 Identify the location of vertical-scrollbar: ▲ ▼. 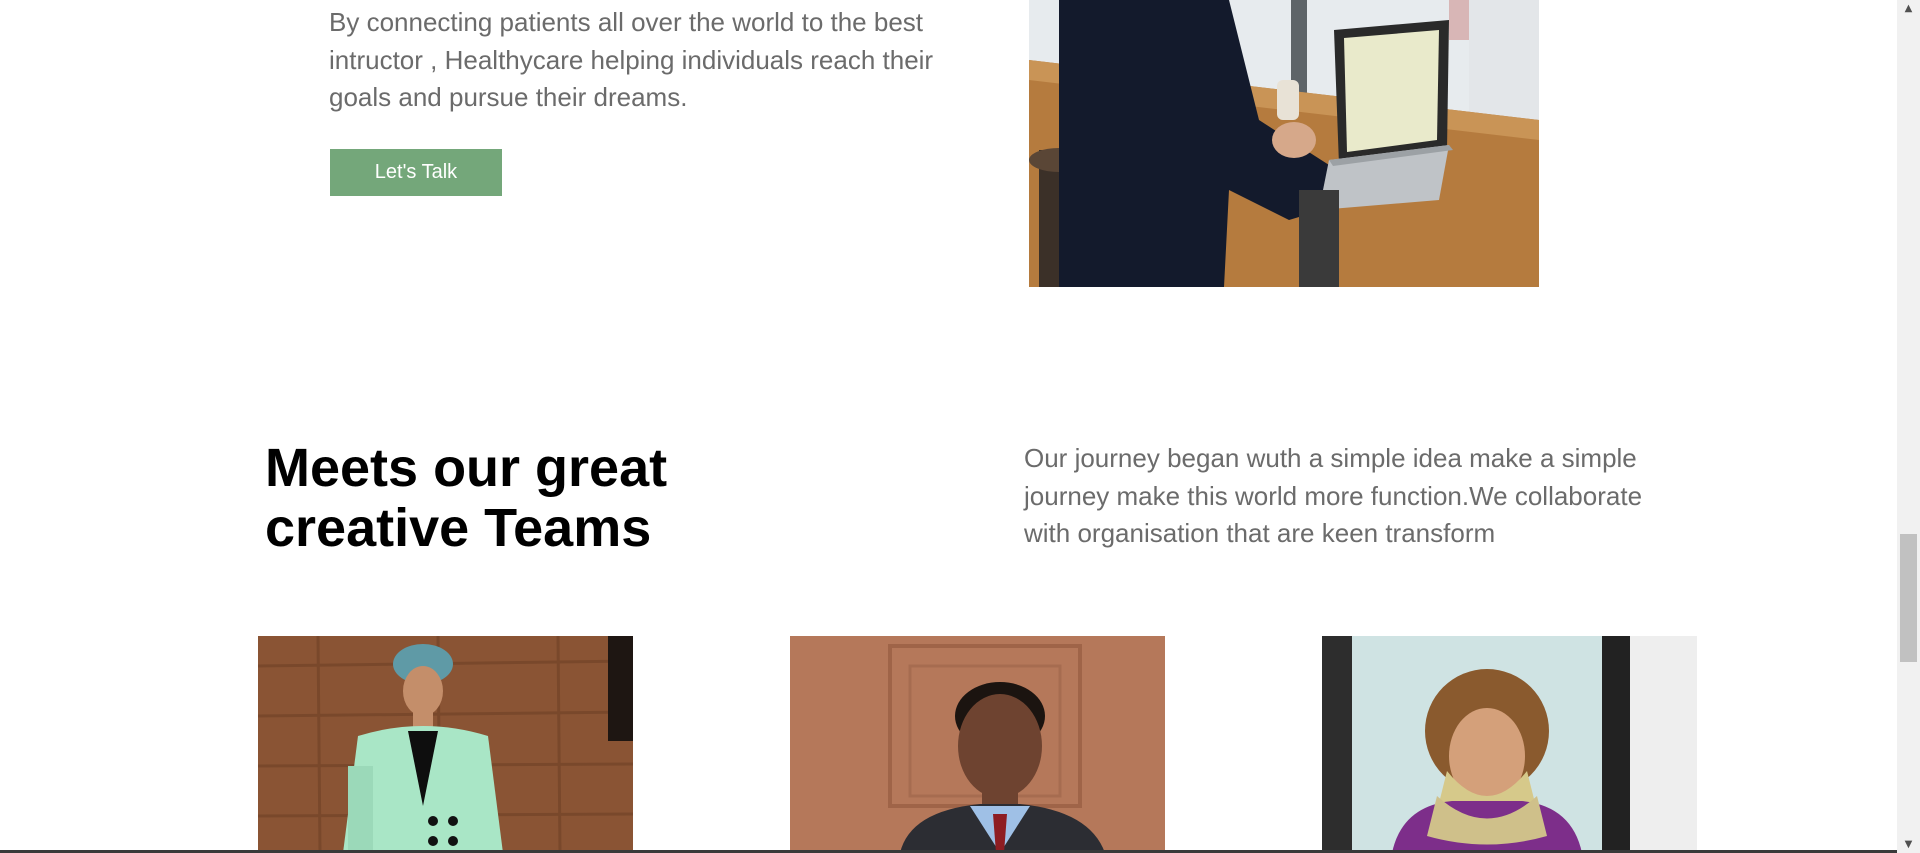
(1908, 426).